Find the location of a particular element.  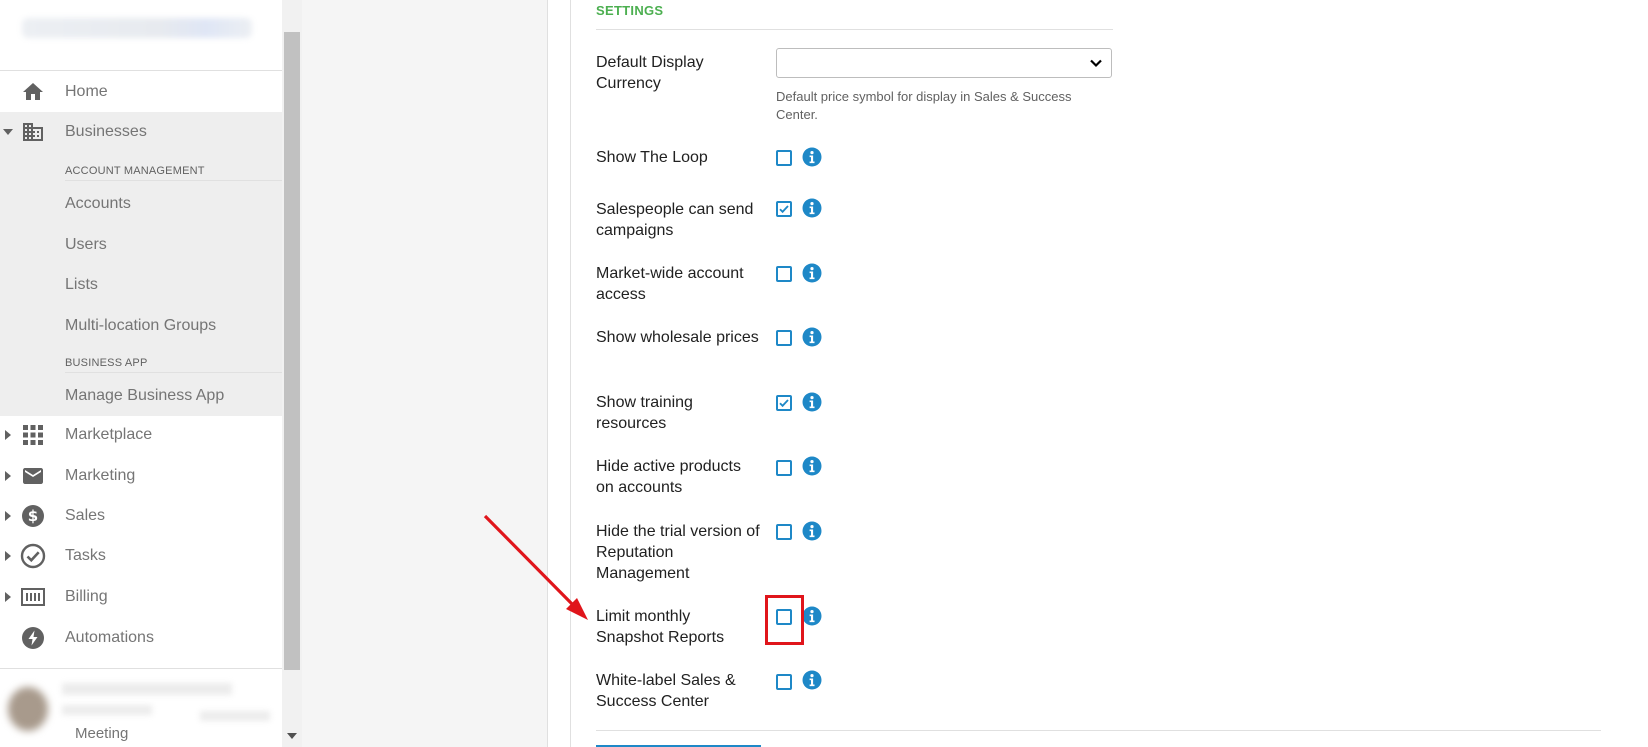

billing-icon is located at coordinates (33, 597).